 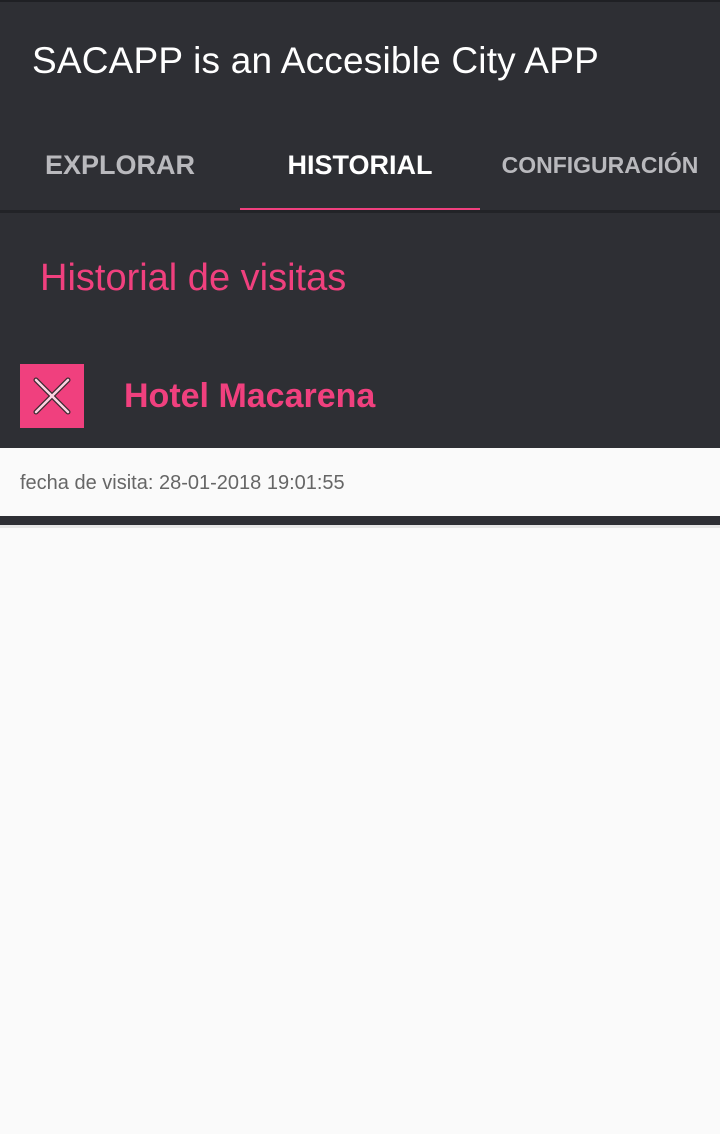 I want to click on tab-explorar: EXPLORAR, so click(x=120, y=166).